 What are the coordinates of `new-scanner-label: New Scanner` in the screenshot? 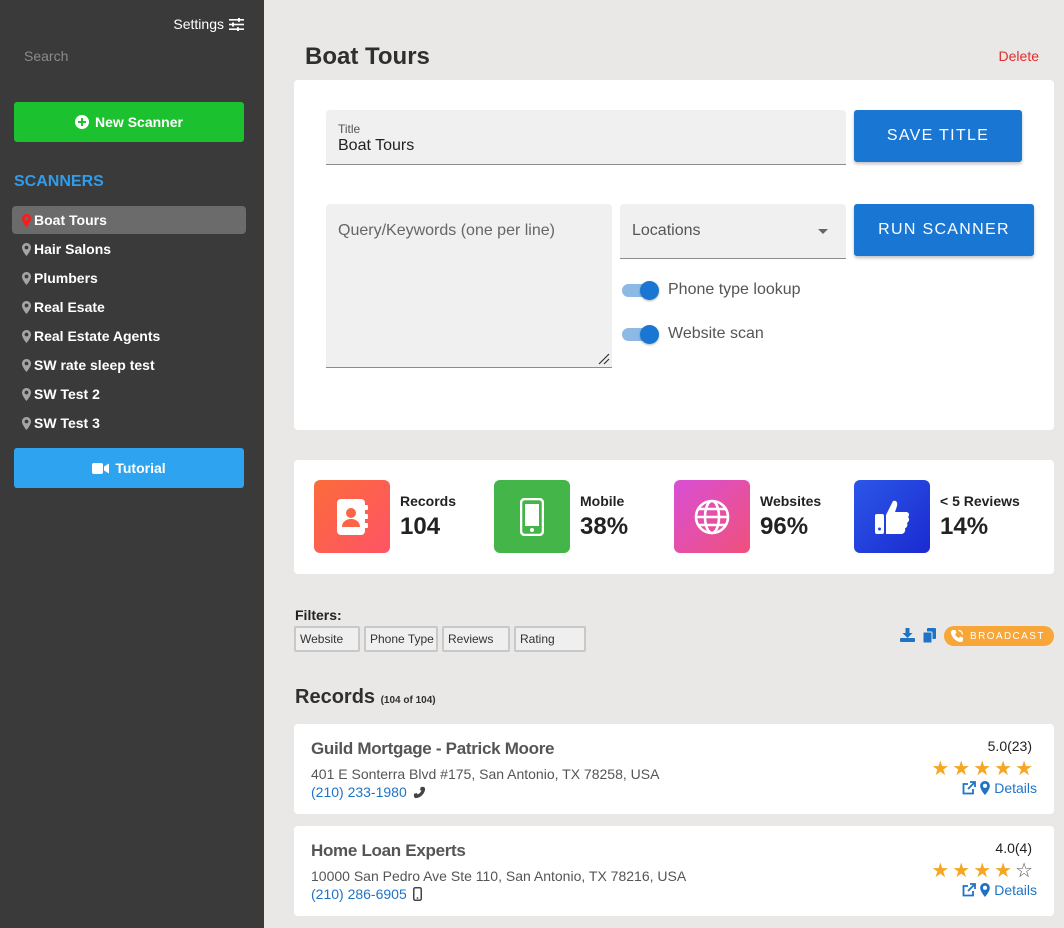 It's located at (139, 122).